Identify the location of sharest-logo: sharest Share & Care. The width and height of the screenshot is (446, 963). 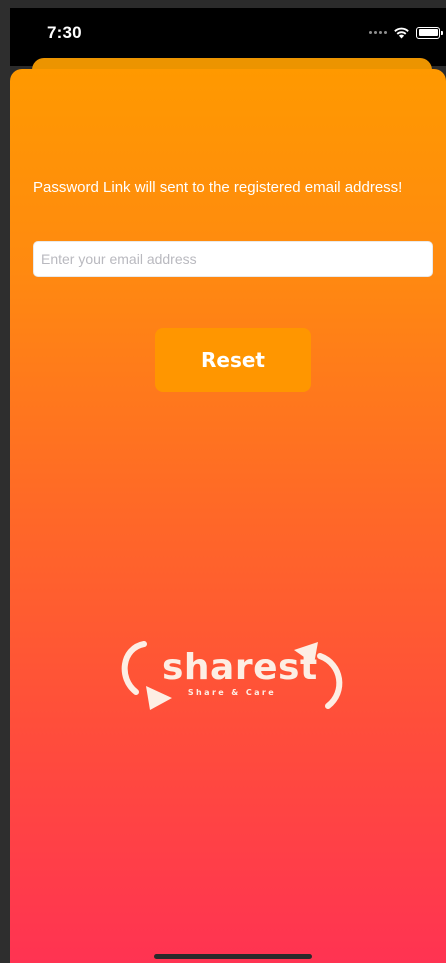
(232, 676).